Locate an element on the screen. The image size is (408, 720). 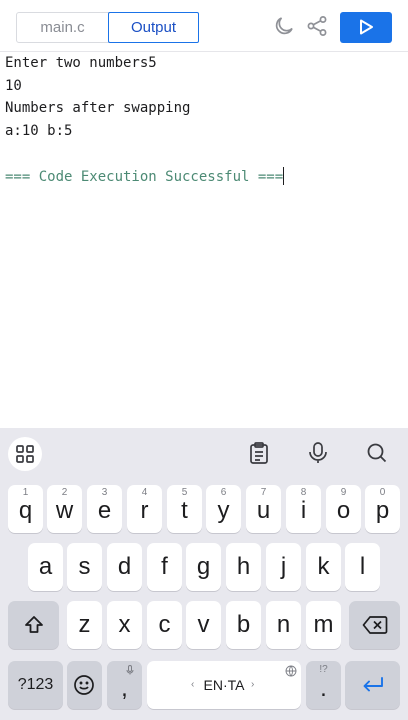
key-o: 9o is located at coordinates (343, 509).